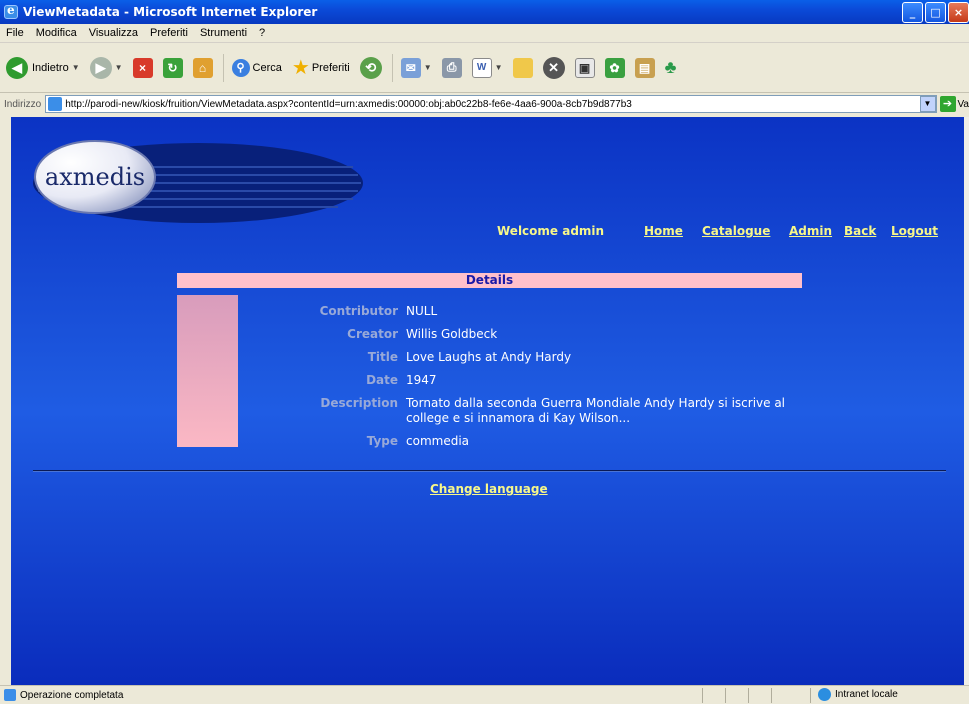 This screenshot has width=969, height=704. What do you see at coordinates (330, 67) in the screenshot?
I see `favorites-label: Preferiti` at bounding box center [330, 67].